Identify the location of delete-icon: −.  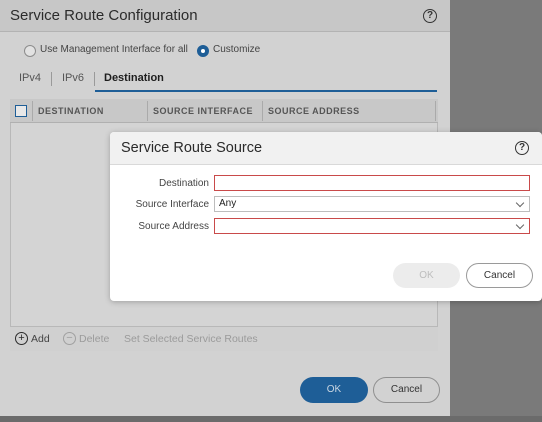
(69, 338).